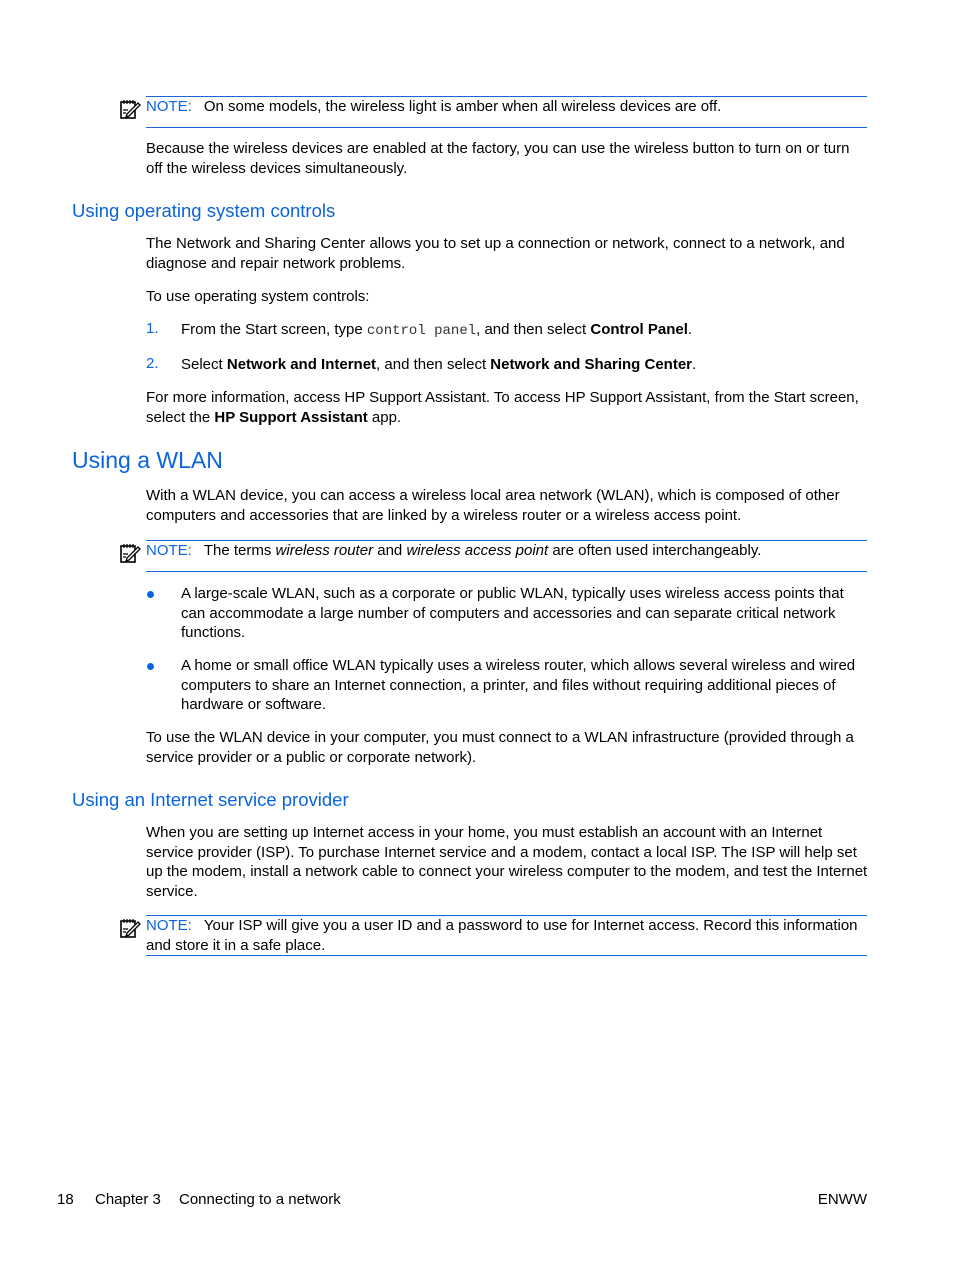 Image resolution: width=954 pixels, height=1270 pixels. Describe the element at coordinates (477, 550) in the screenshot. I see `term: wireless access point` at that location.